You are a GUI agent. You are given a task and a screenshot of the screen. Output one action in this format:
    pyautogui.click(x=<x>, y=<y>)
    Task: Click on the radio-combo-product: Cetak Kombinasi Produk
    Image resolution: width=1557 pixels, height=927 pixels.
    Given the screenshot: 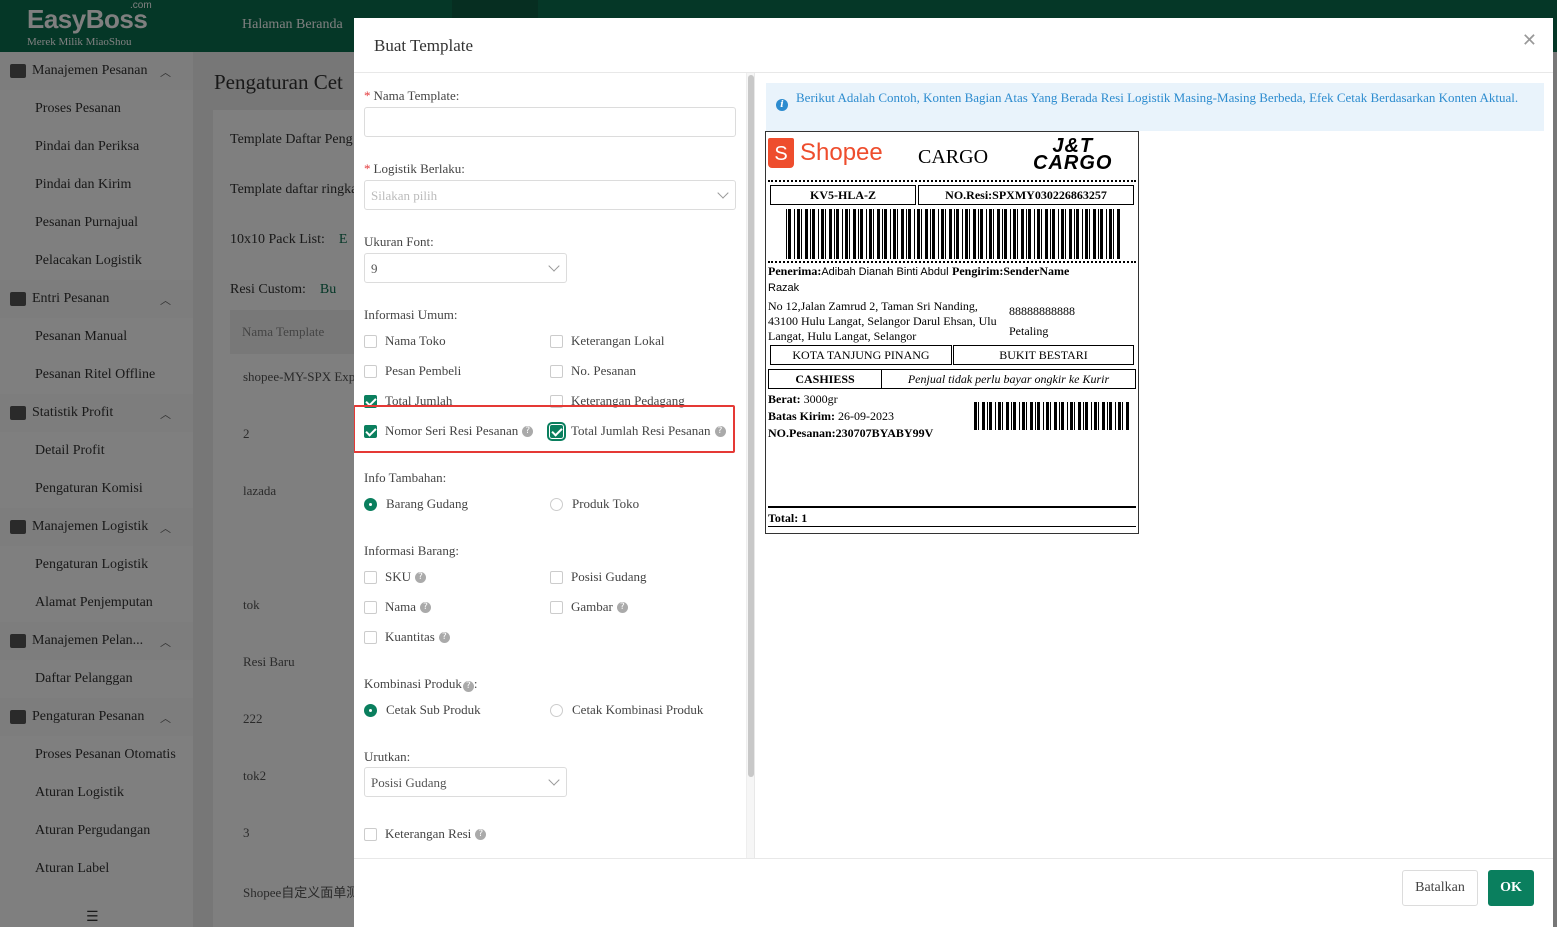 What is the action you would take?
    pyautogui.click(x=626, y=710)
    